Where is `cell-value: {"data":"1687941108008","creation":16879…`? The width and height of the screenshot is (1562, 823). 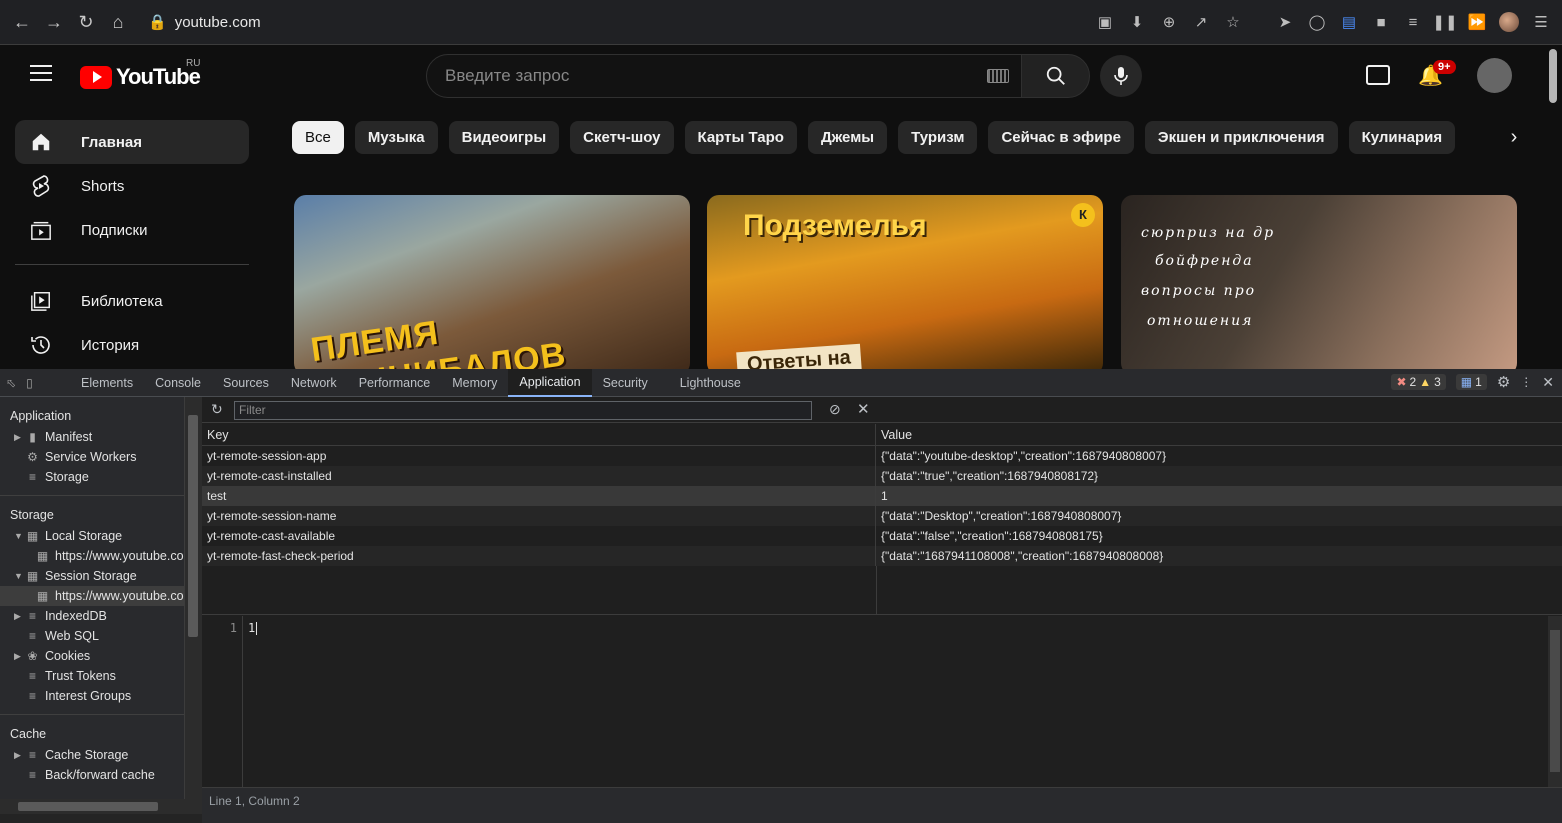
cell-value: {"data":"1687941108008","creation":16879… is located at coordinates (1219, 556).